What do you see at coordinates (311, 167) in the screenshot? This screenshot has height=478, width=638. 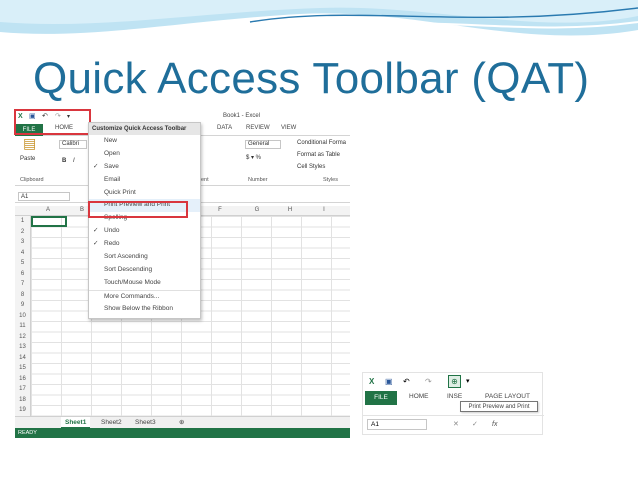 I see `cell-styles-button: Cell Styles` at bounding box center [311, 167].